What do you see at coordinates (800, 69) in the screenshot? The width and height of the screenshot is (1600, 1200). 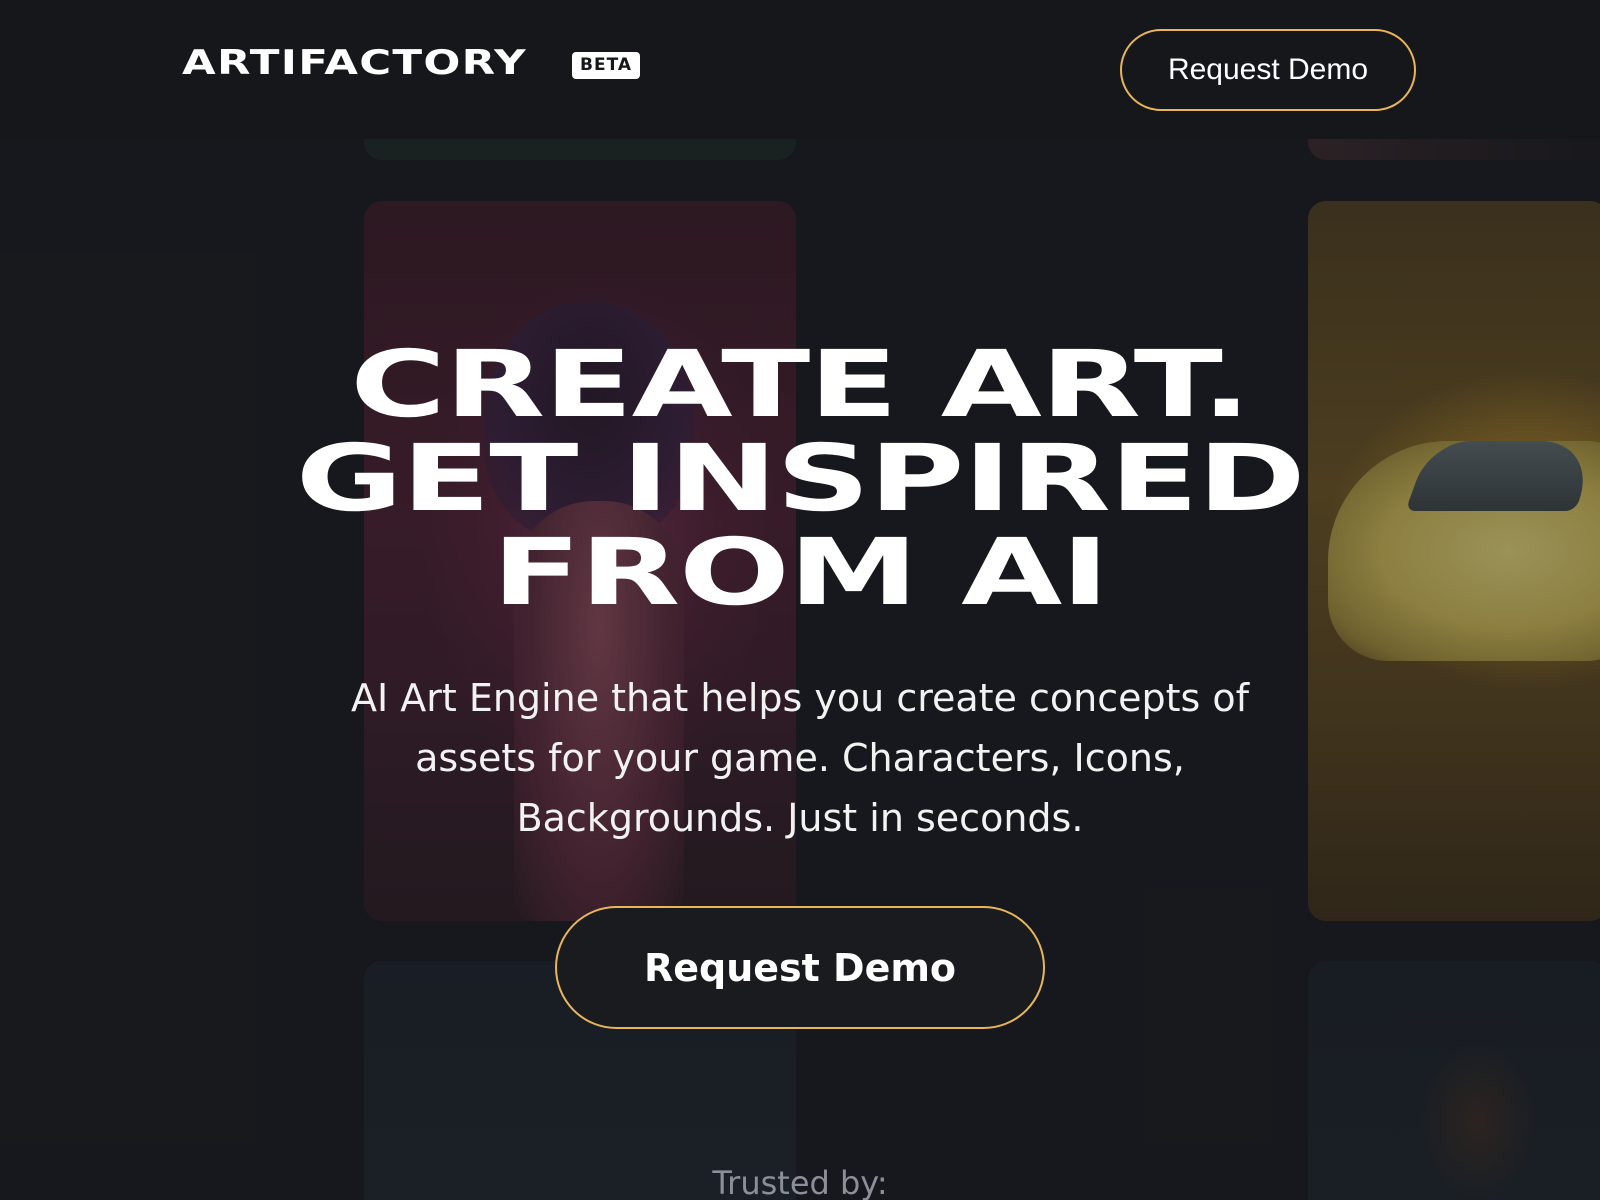 I see `top-header: ARTIFACTORY BETA Request Demo` at bounding box center [800, 69].